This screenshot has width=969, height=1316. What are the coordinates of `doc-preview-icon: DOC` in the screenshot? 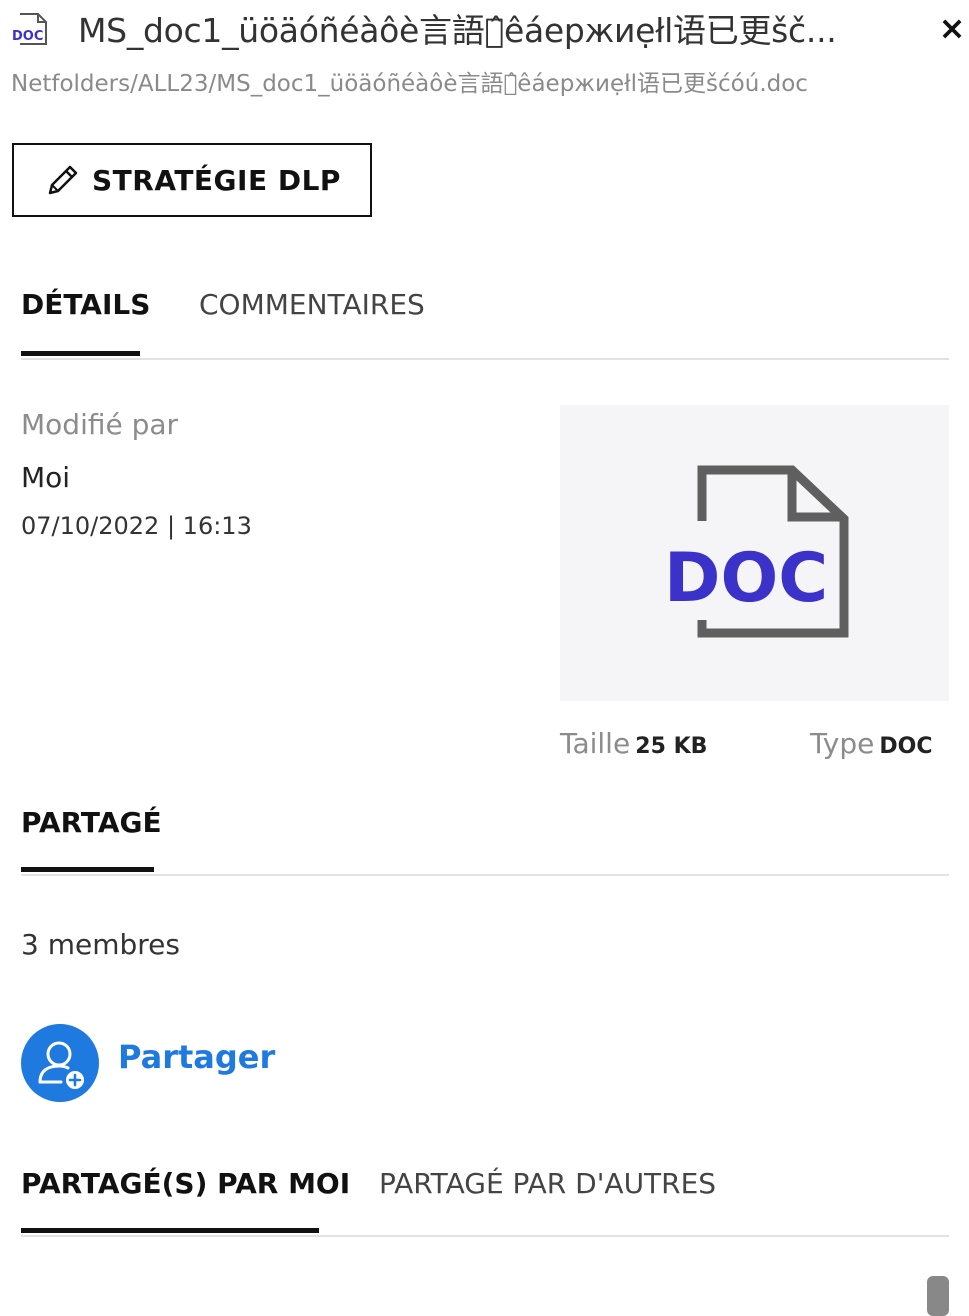 It's located at (756, 551).